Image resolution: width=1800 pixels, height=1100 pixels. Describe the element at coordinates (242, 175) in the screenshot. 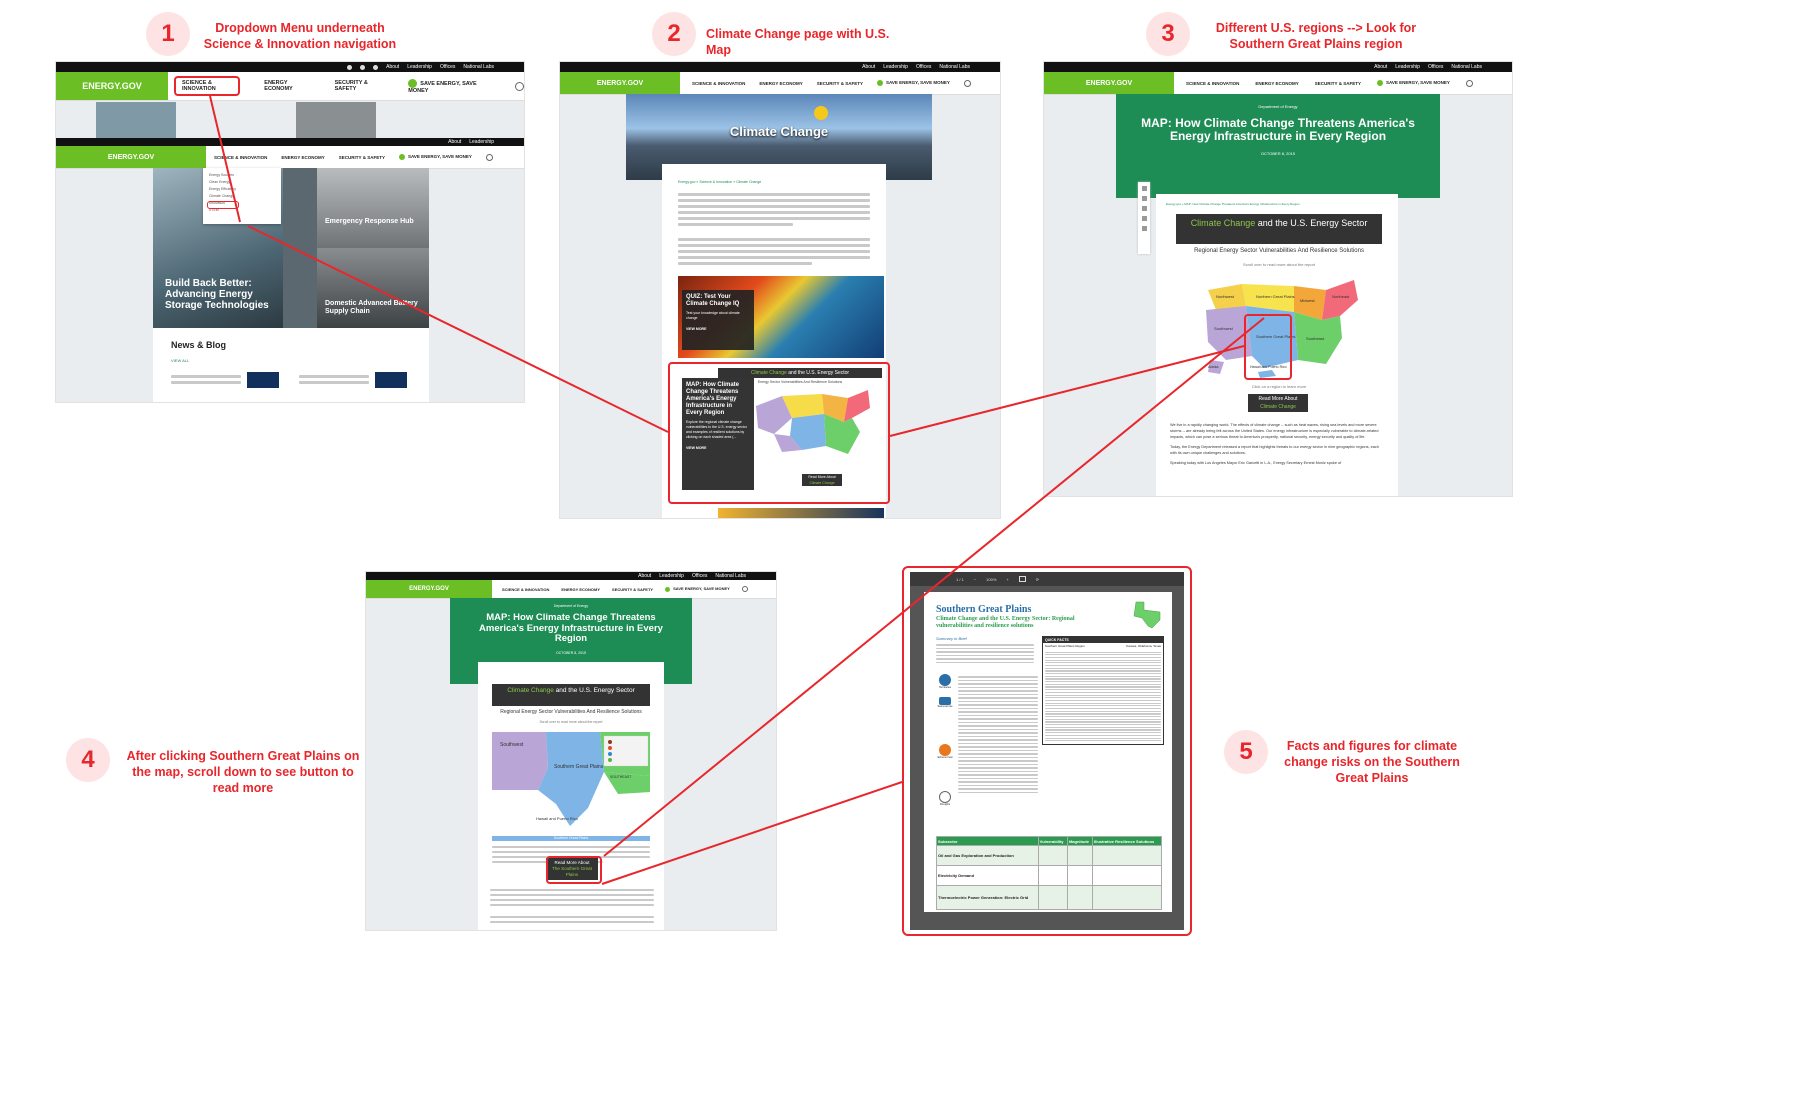

I see `dropdown-item: Energy Sources` at that location.